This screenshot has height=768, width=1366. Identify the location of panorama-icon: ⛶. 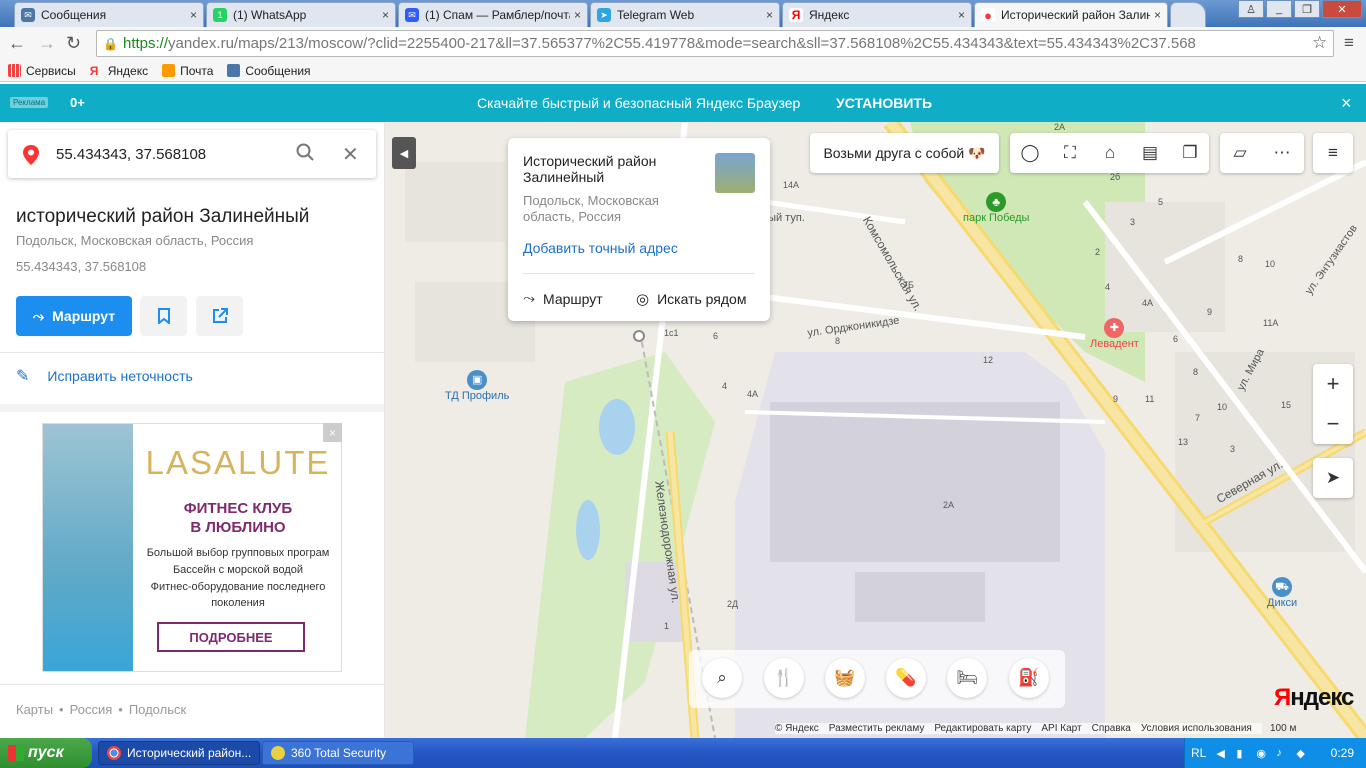
(1070, 153).